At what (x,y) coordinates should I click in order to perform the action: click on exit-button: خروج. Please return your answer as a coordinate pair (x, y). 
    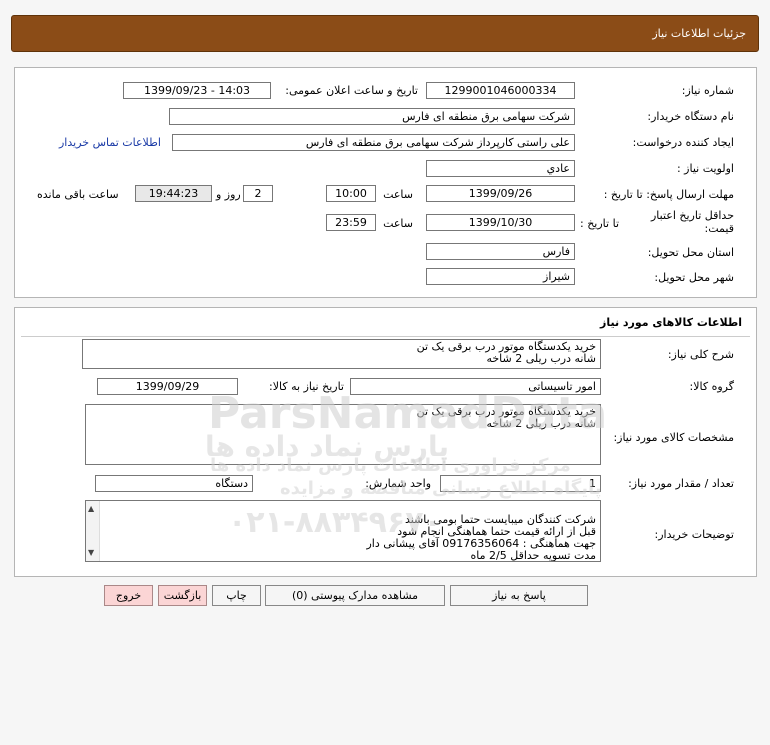
    Looking at the image, I should click on (128, 595).